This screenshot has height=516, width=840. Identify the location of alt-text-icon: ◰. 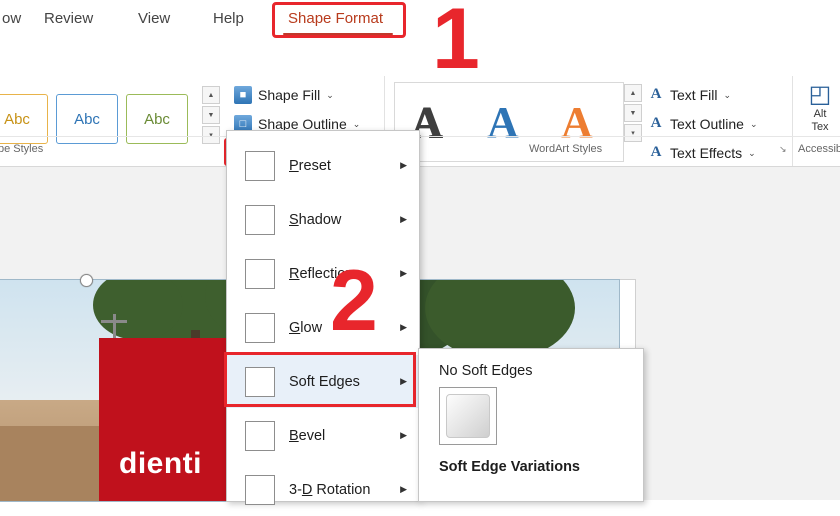
(820, 94).